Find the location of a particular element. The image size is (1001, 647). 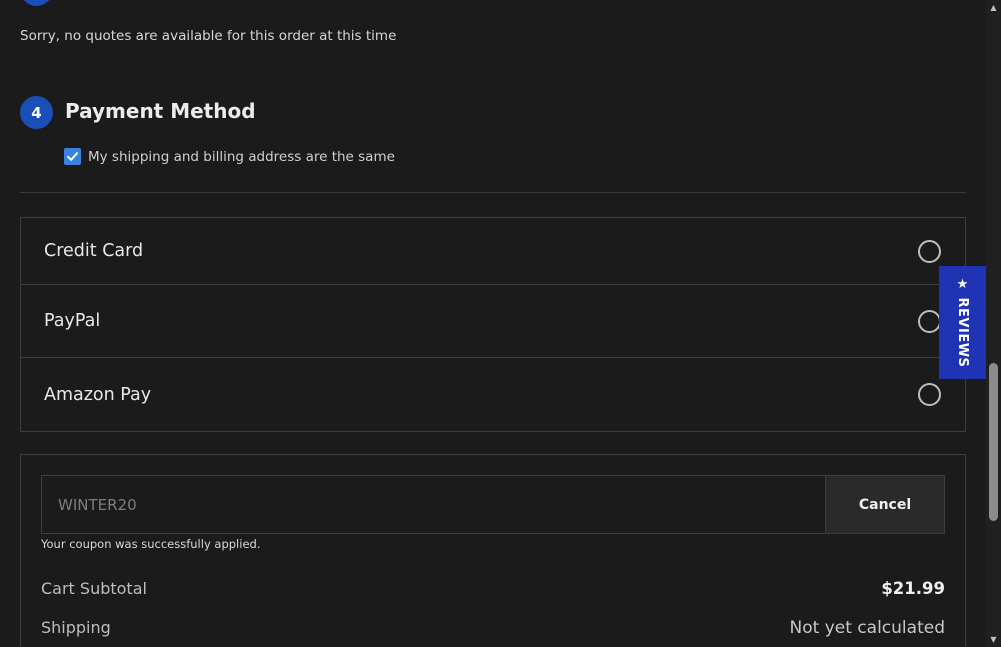

shipping-value: Not yet calculated is located at coordinates (867, 628).